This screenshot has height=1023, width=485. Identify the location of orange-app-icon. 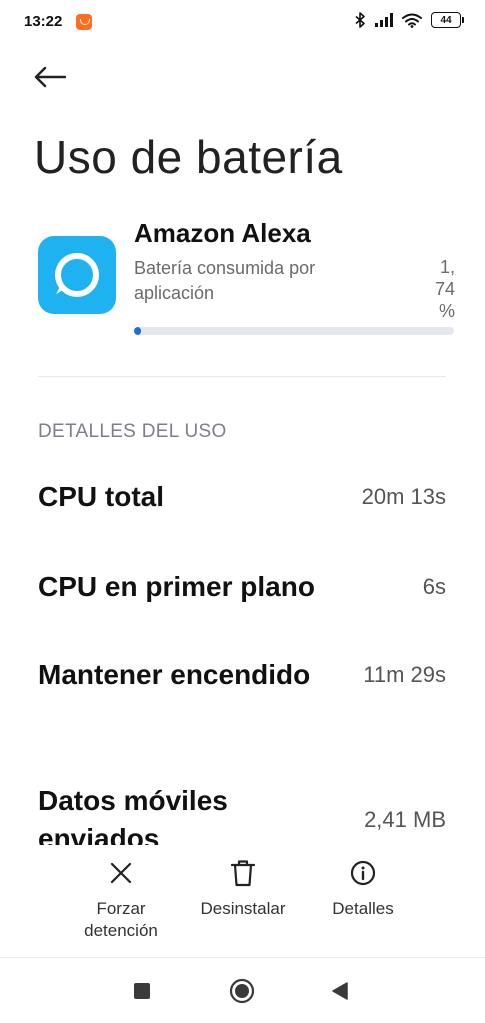
(84, 22).